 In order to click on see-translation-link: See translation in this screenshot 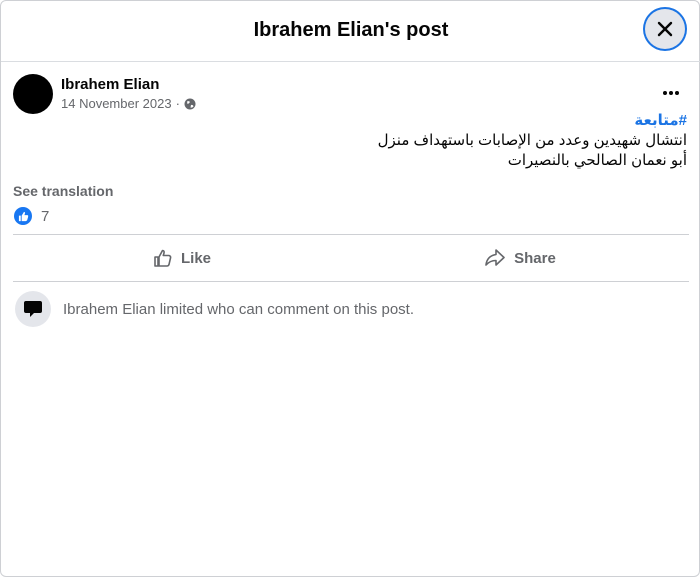, I will do `click(63, 191)`.